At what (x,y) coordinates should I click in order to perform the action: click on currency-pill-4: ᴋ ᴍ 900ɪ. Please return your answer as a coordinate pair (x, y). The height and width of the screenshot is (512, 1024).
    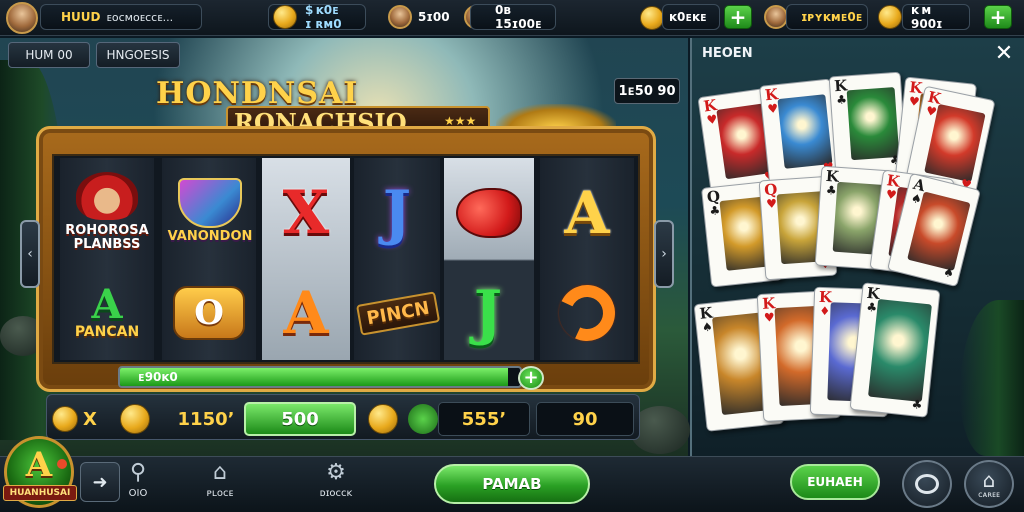
    Looking at the image, I should click on (936, 17).